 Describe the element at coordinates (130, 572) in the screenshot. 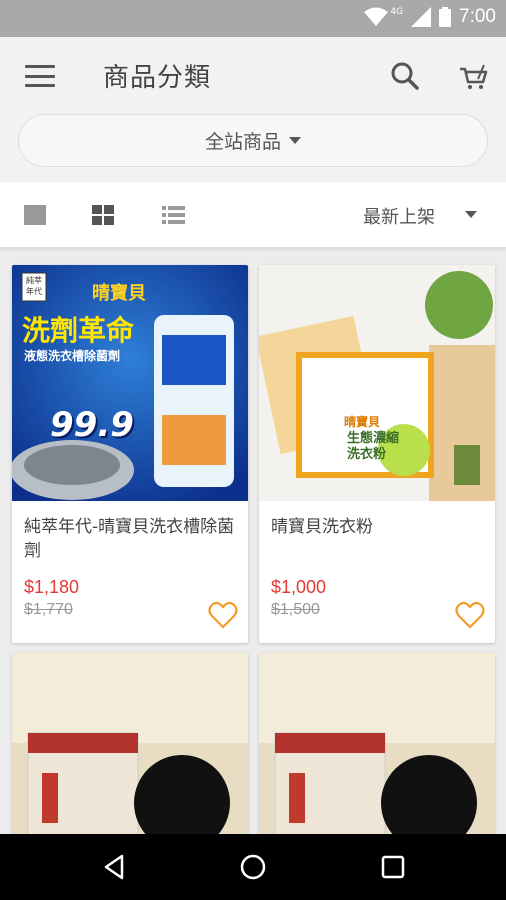

I see `product-info: 純萃年代-晴寶貝洗衣槽除菌劑 $1,180 $1,770` at that location.